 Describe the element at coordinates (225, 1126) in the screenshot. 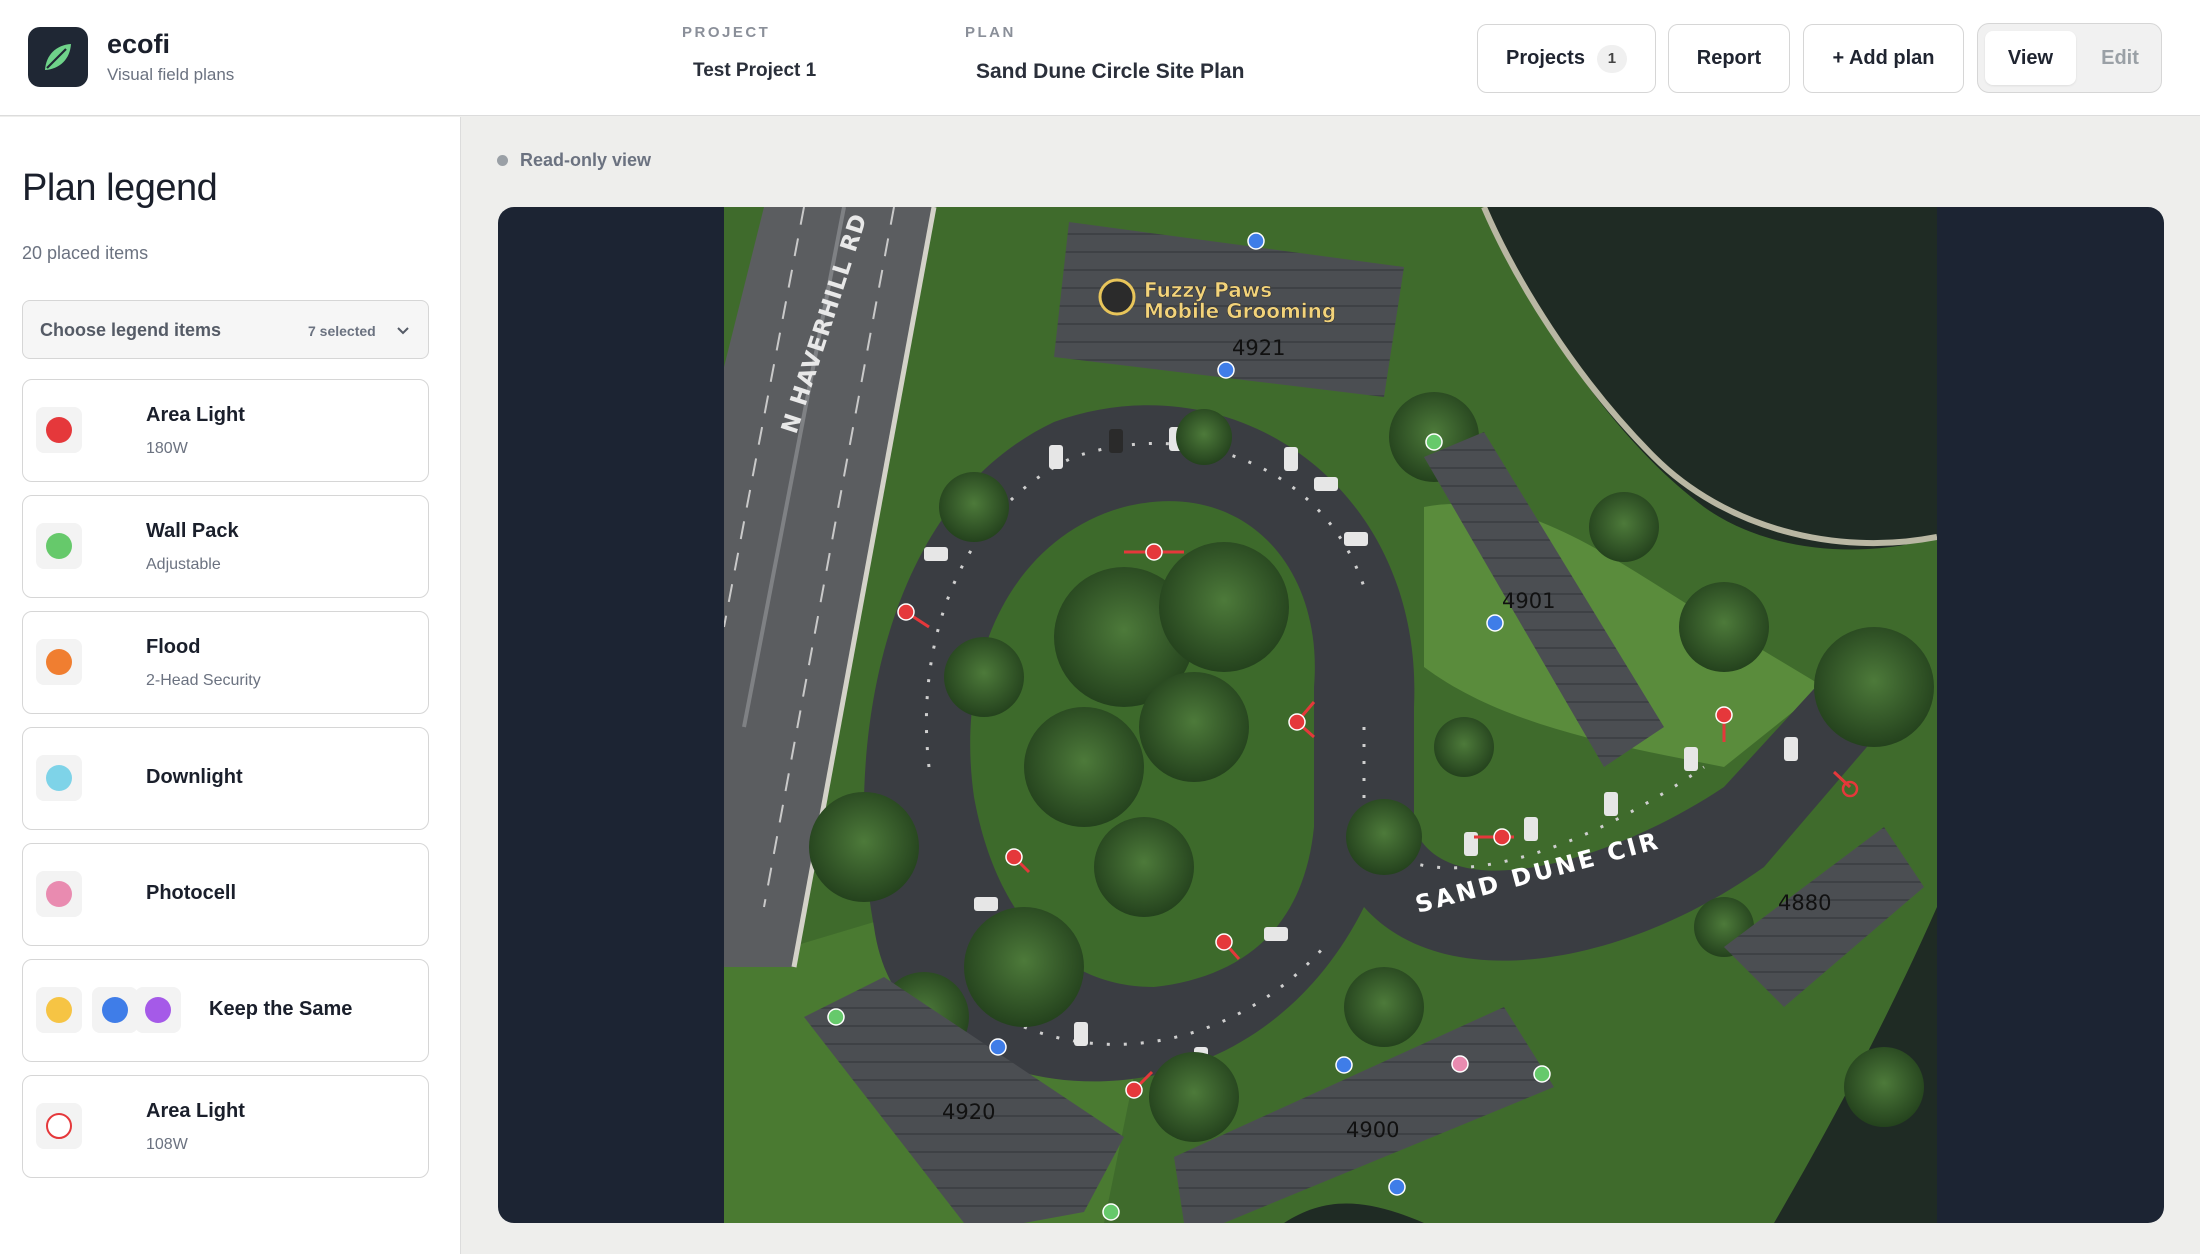

I see `legend-item-area-light-108w: Area Light 108W` at that location.